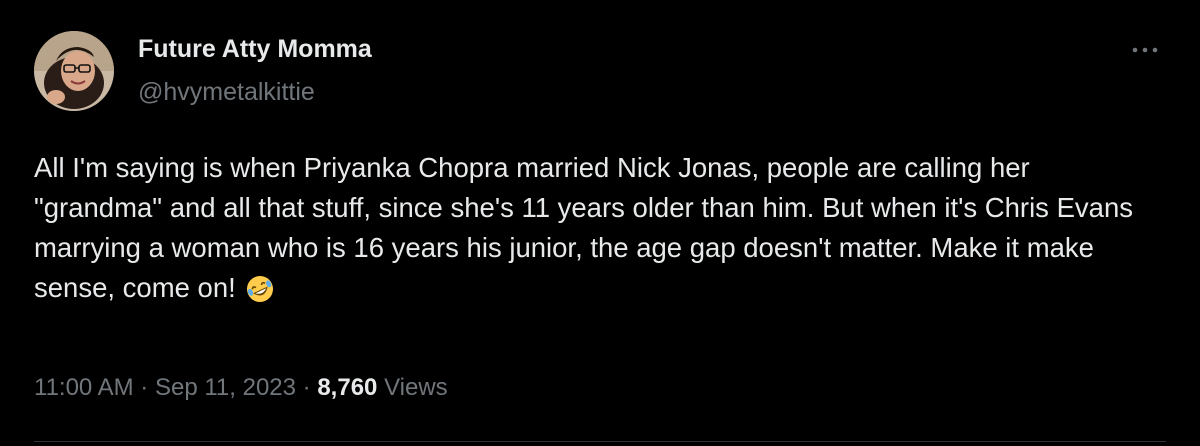  I want to click on tweet-meta: 11:00 AM · Sep 11, 2023 · 8,760 Views, so click(241, 388).